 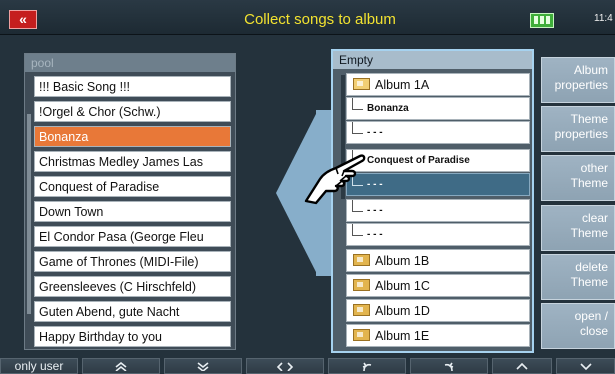 I want to click on album-song-row-selected: - - -, so click(x=438, y=184).